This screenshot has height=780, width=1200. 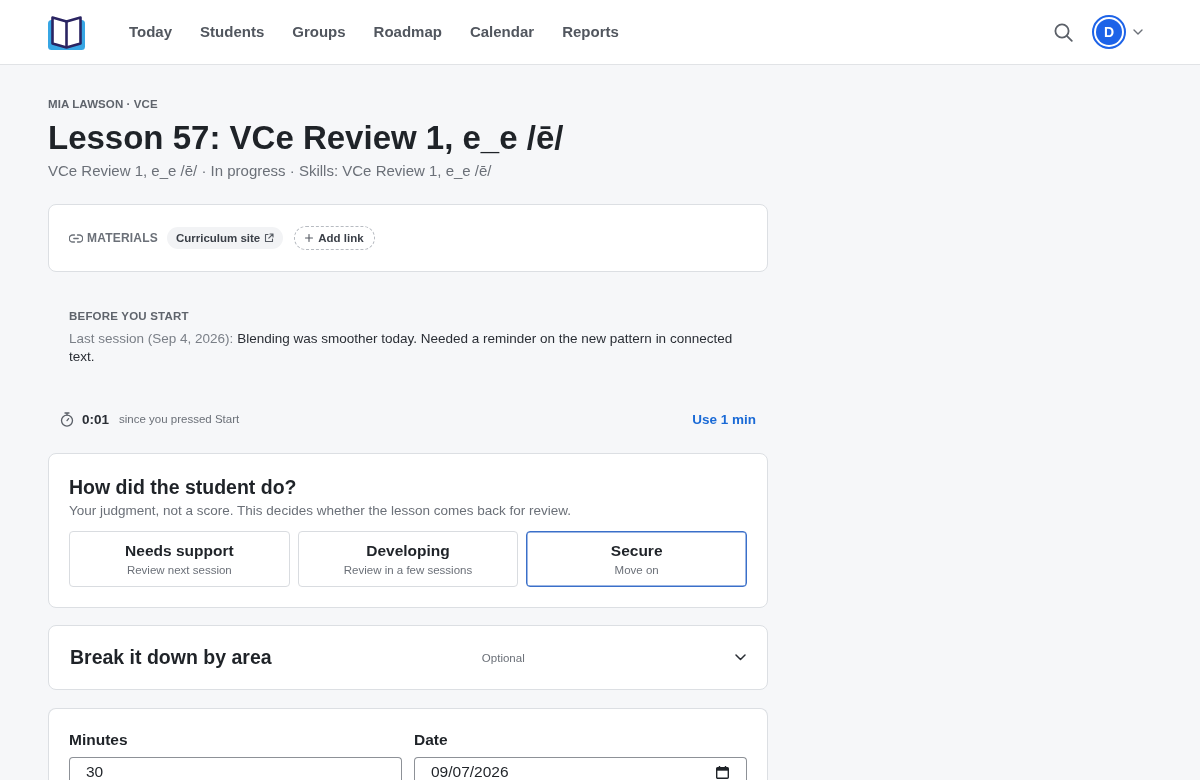 I want to click on book-logo-icon, so click(x=66, y=32).